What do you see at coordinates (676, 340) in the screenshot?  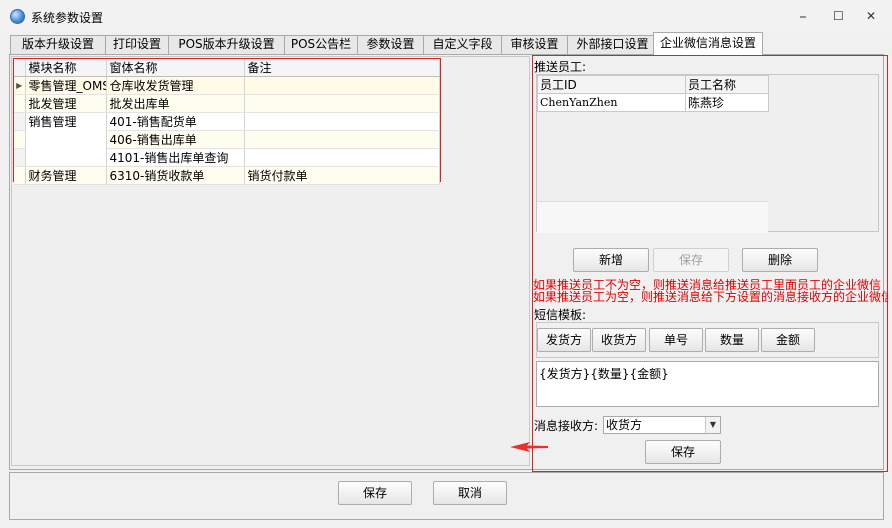 I see `insert-order-no-button: 单号` at bounding box center [676, 340].